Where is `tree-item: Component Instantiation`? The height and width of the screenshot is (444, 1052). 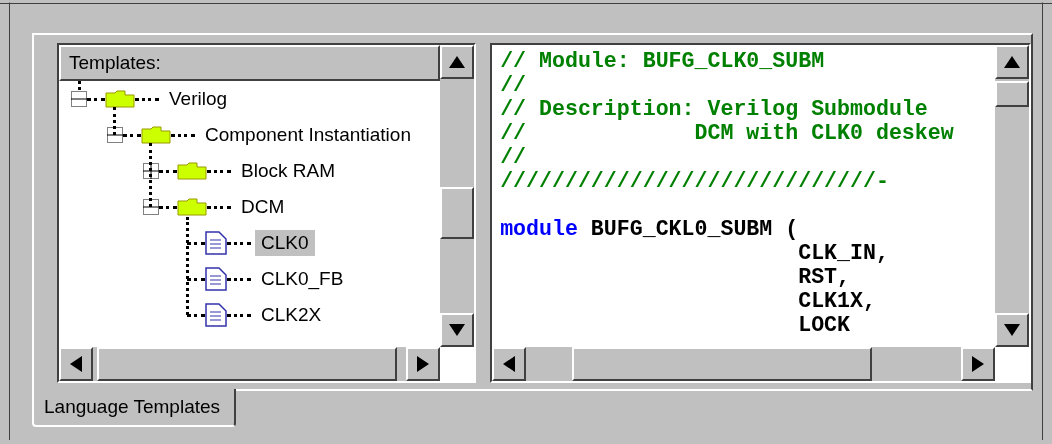
tree-item: Component Instantiation is located at coordinates (308, 135).